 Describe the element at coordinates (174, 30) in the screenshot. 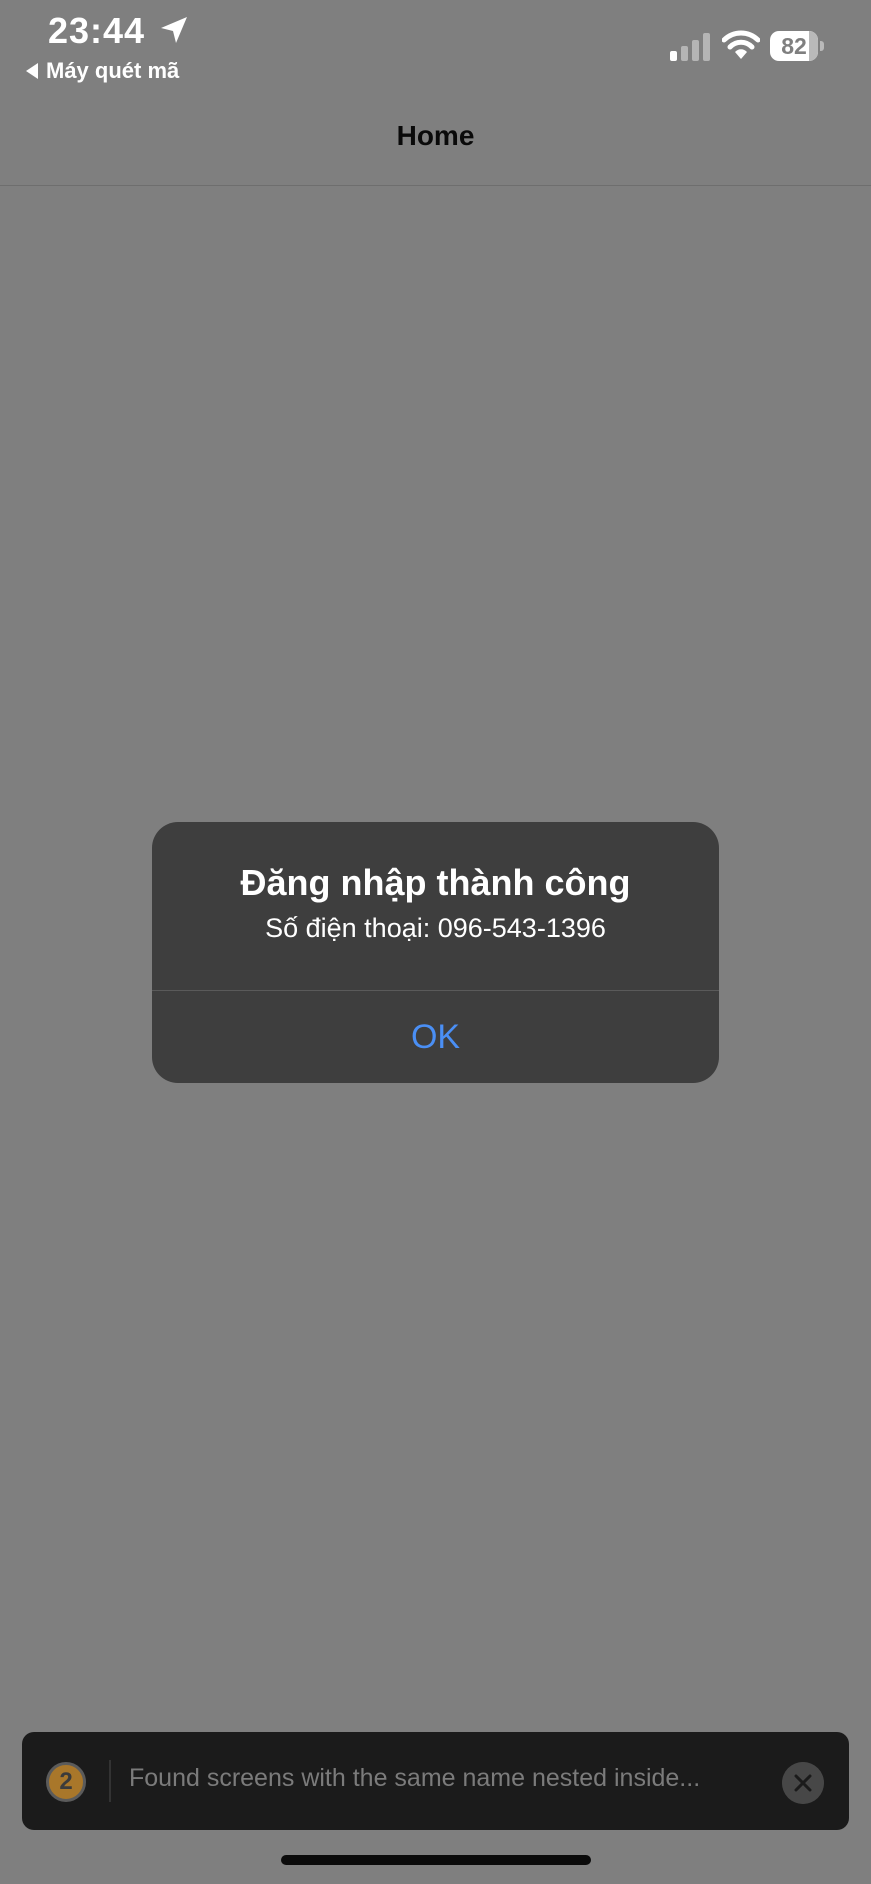

I see `location-arrow-icon` at that location.